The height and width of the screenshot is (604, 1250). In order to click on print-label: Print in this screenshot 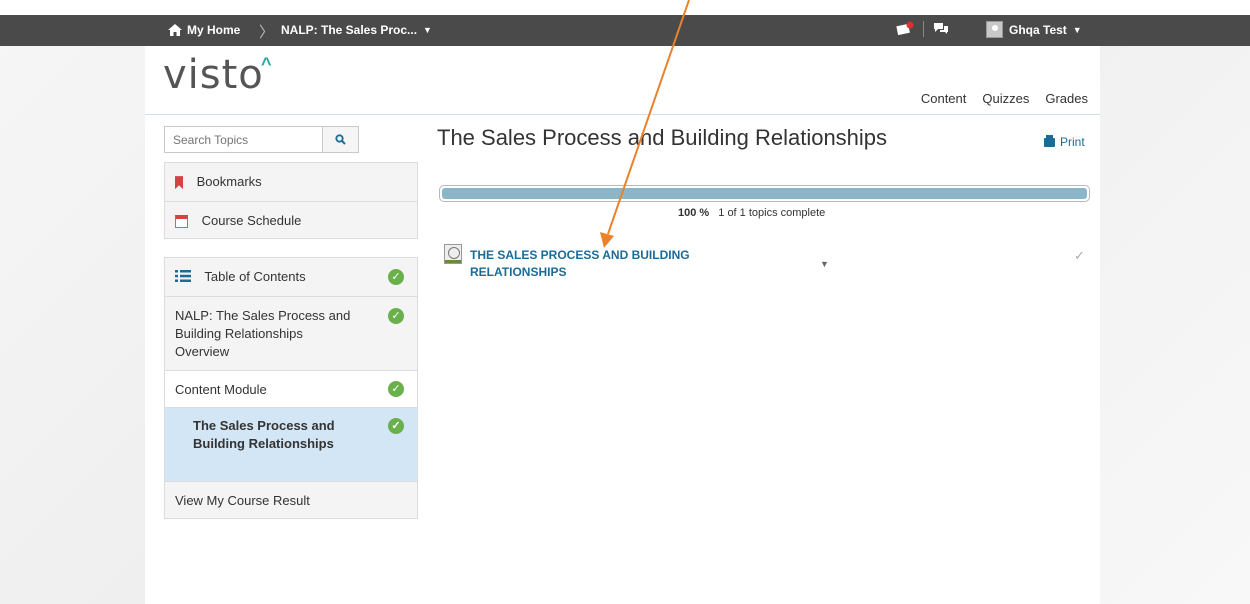, I will do `click(1072, 142)`.